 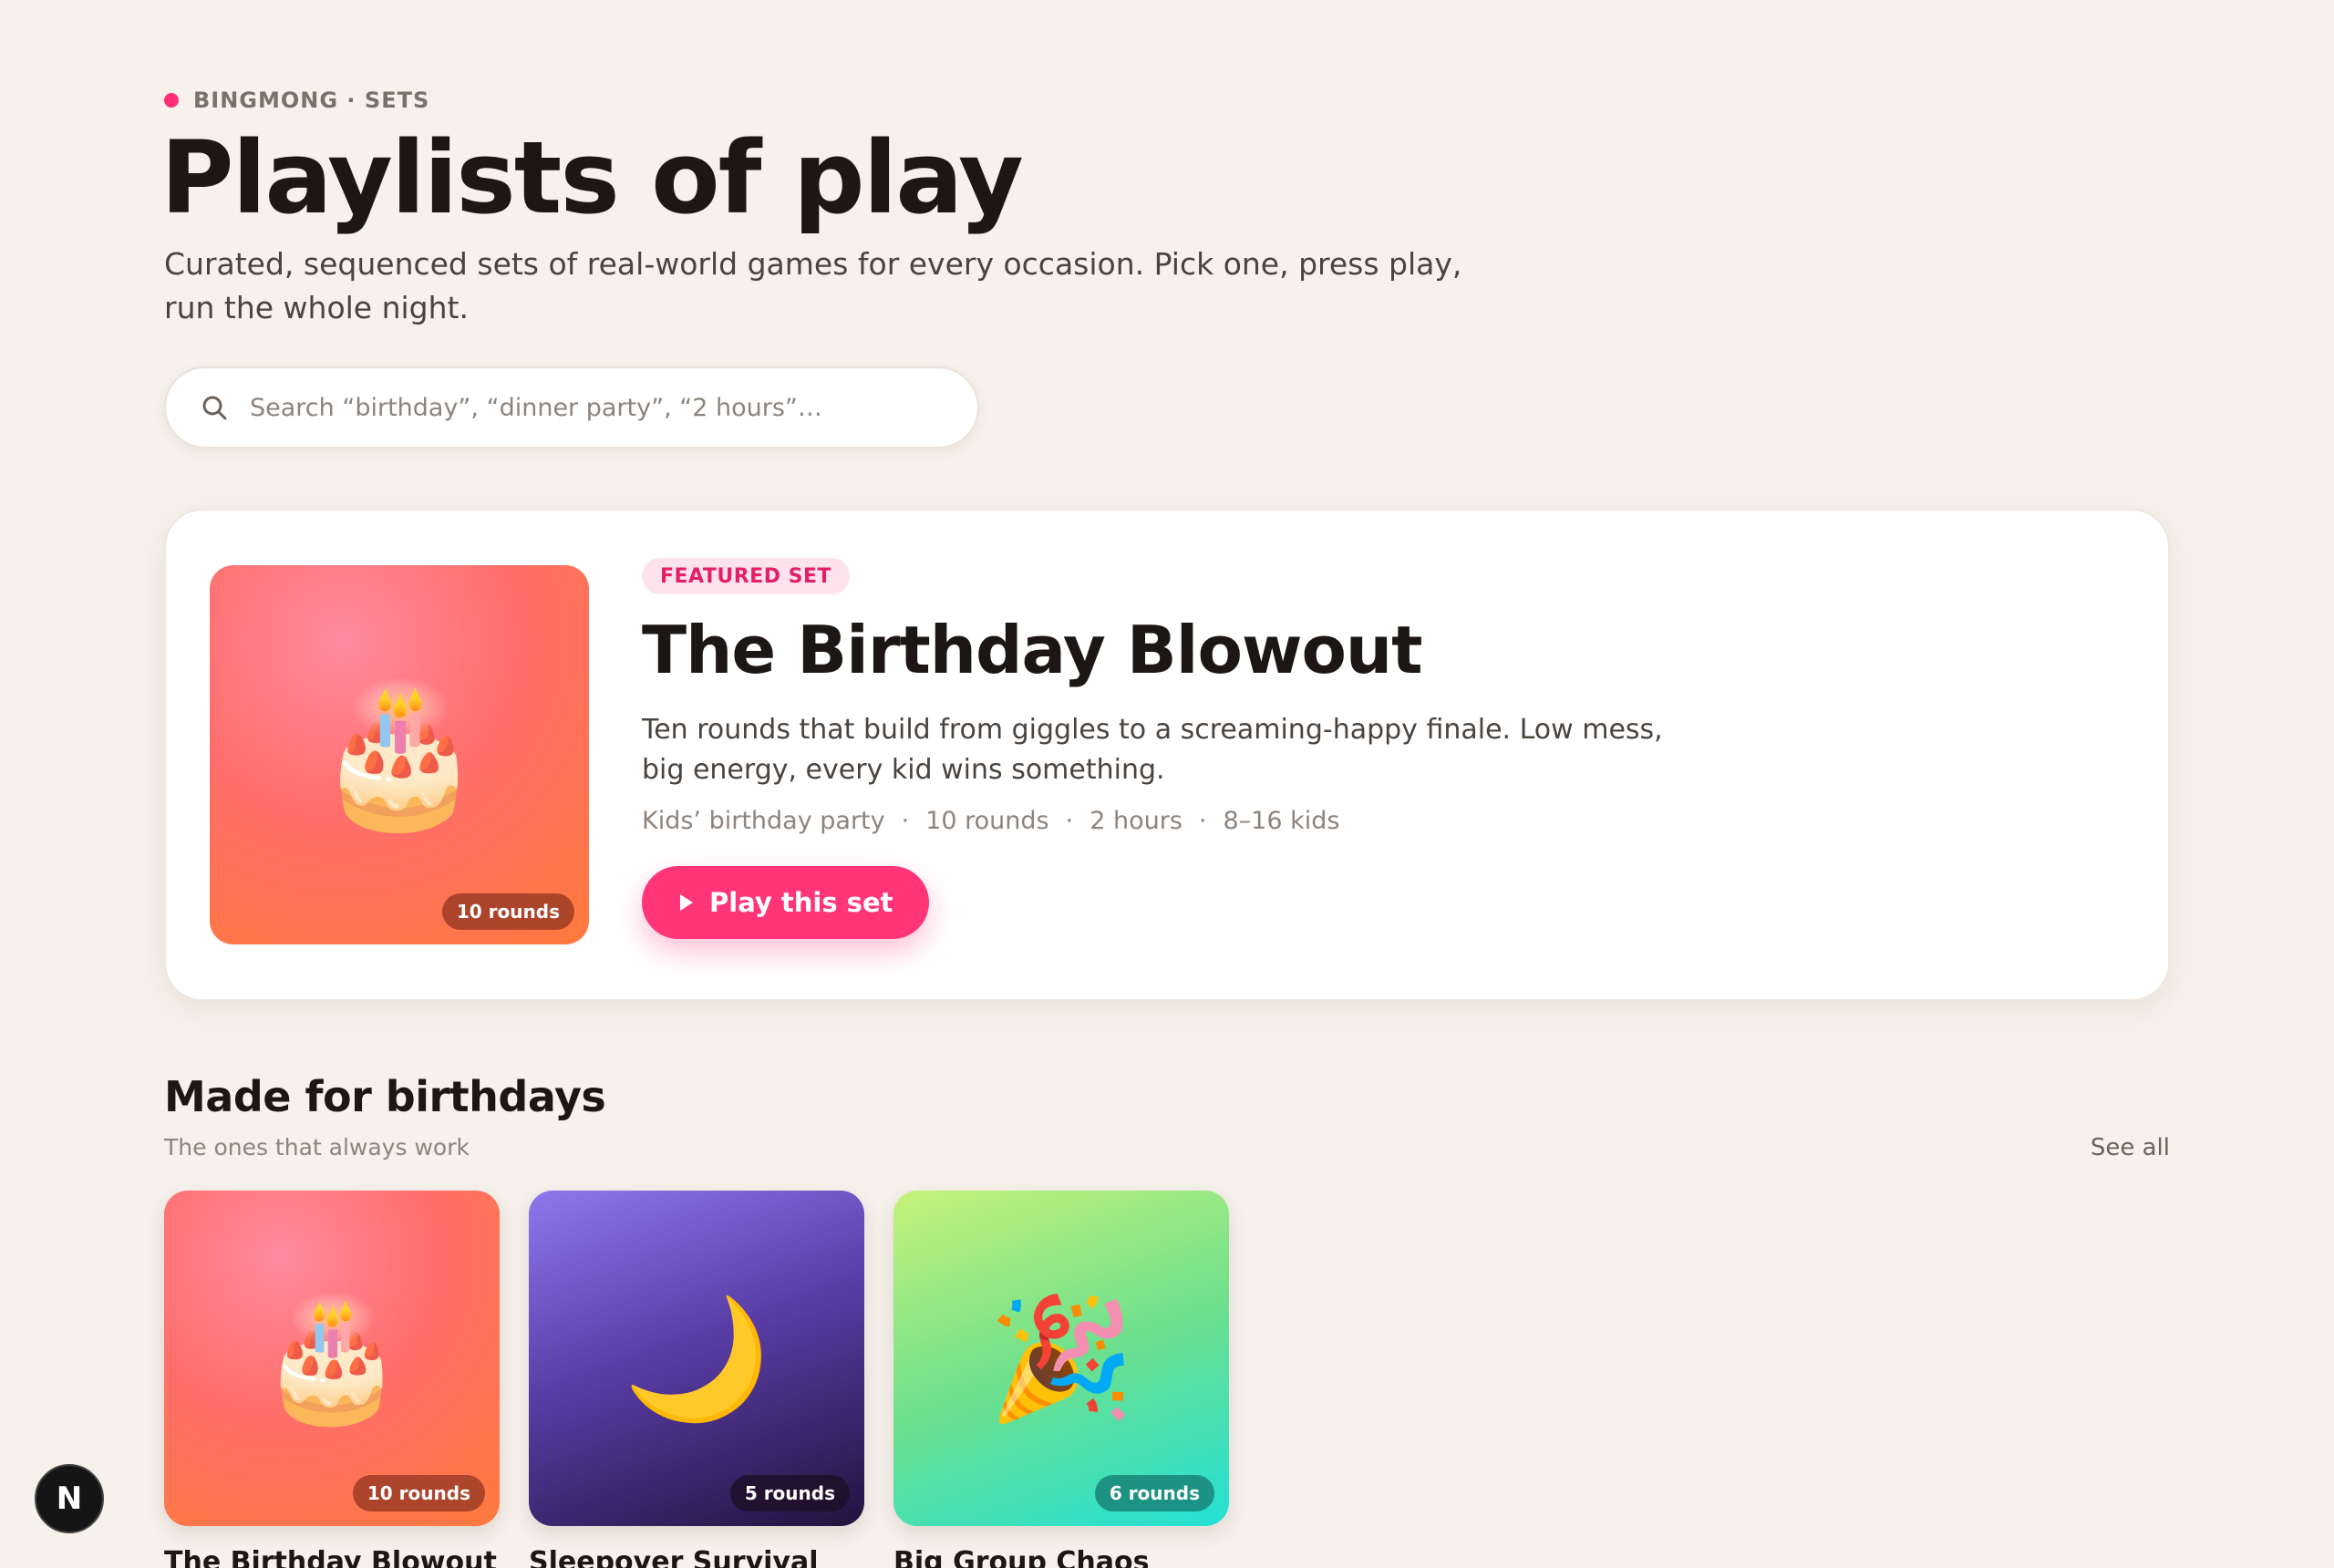 I want to click on set-card-cover: 🌙 5 rounds, so click(x=696, y=1358).